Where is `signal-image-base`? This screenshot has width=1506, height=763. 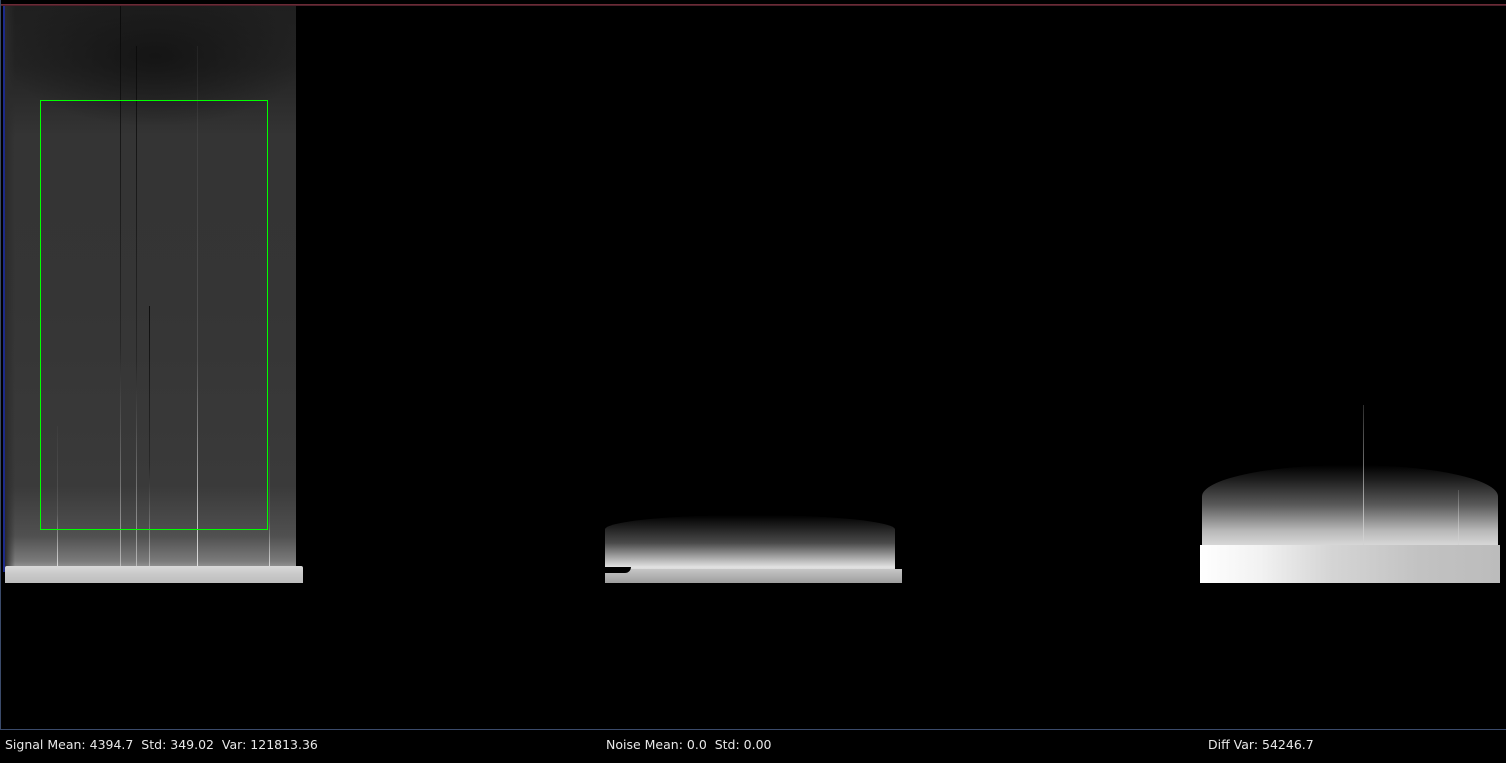 signal-image-base is located at coordinates (154, 574).